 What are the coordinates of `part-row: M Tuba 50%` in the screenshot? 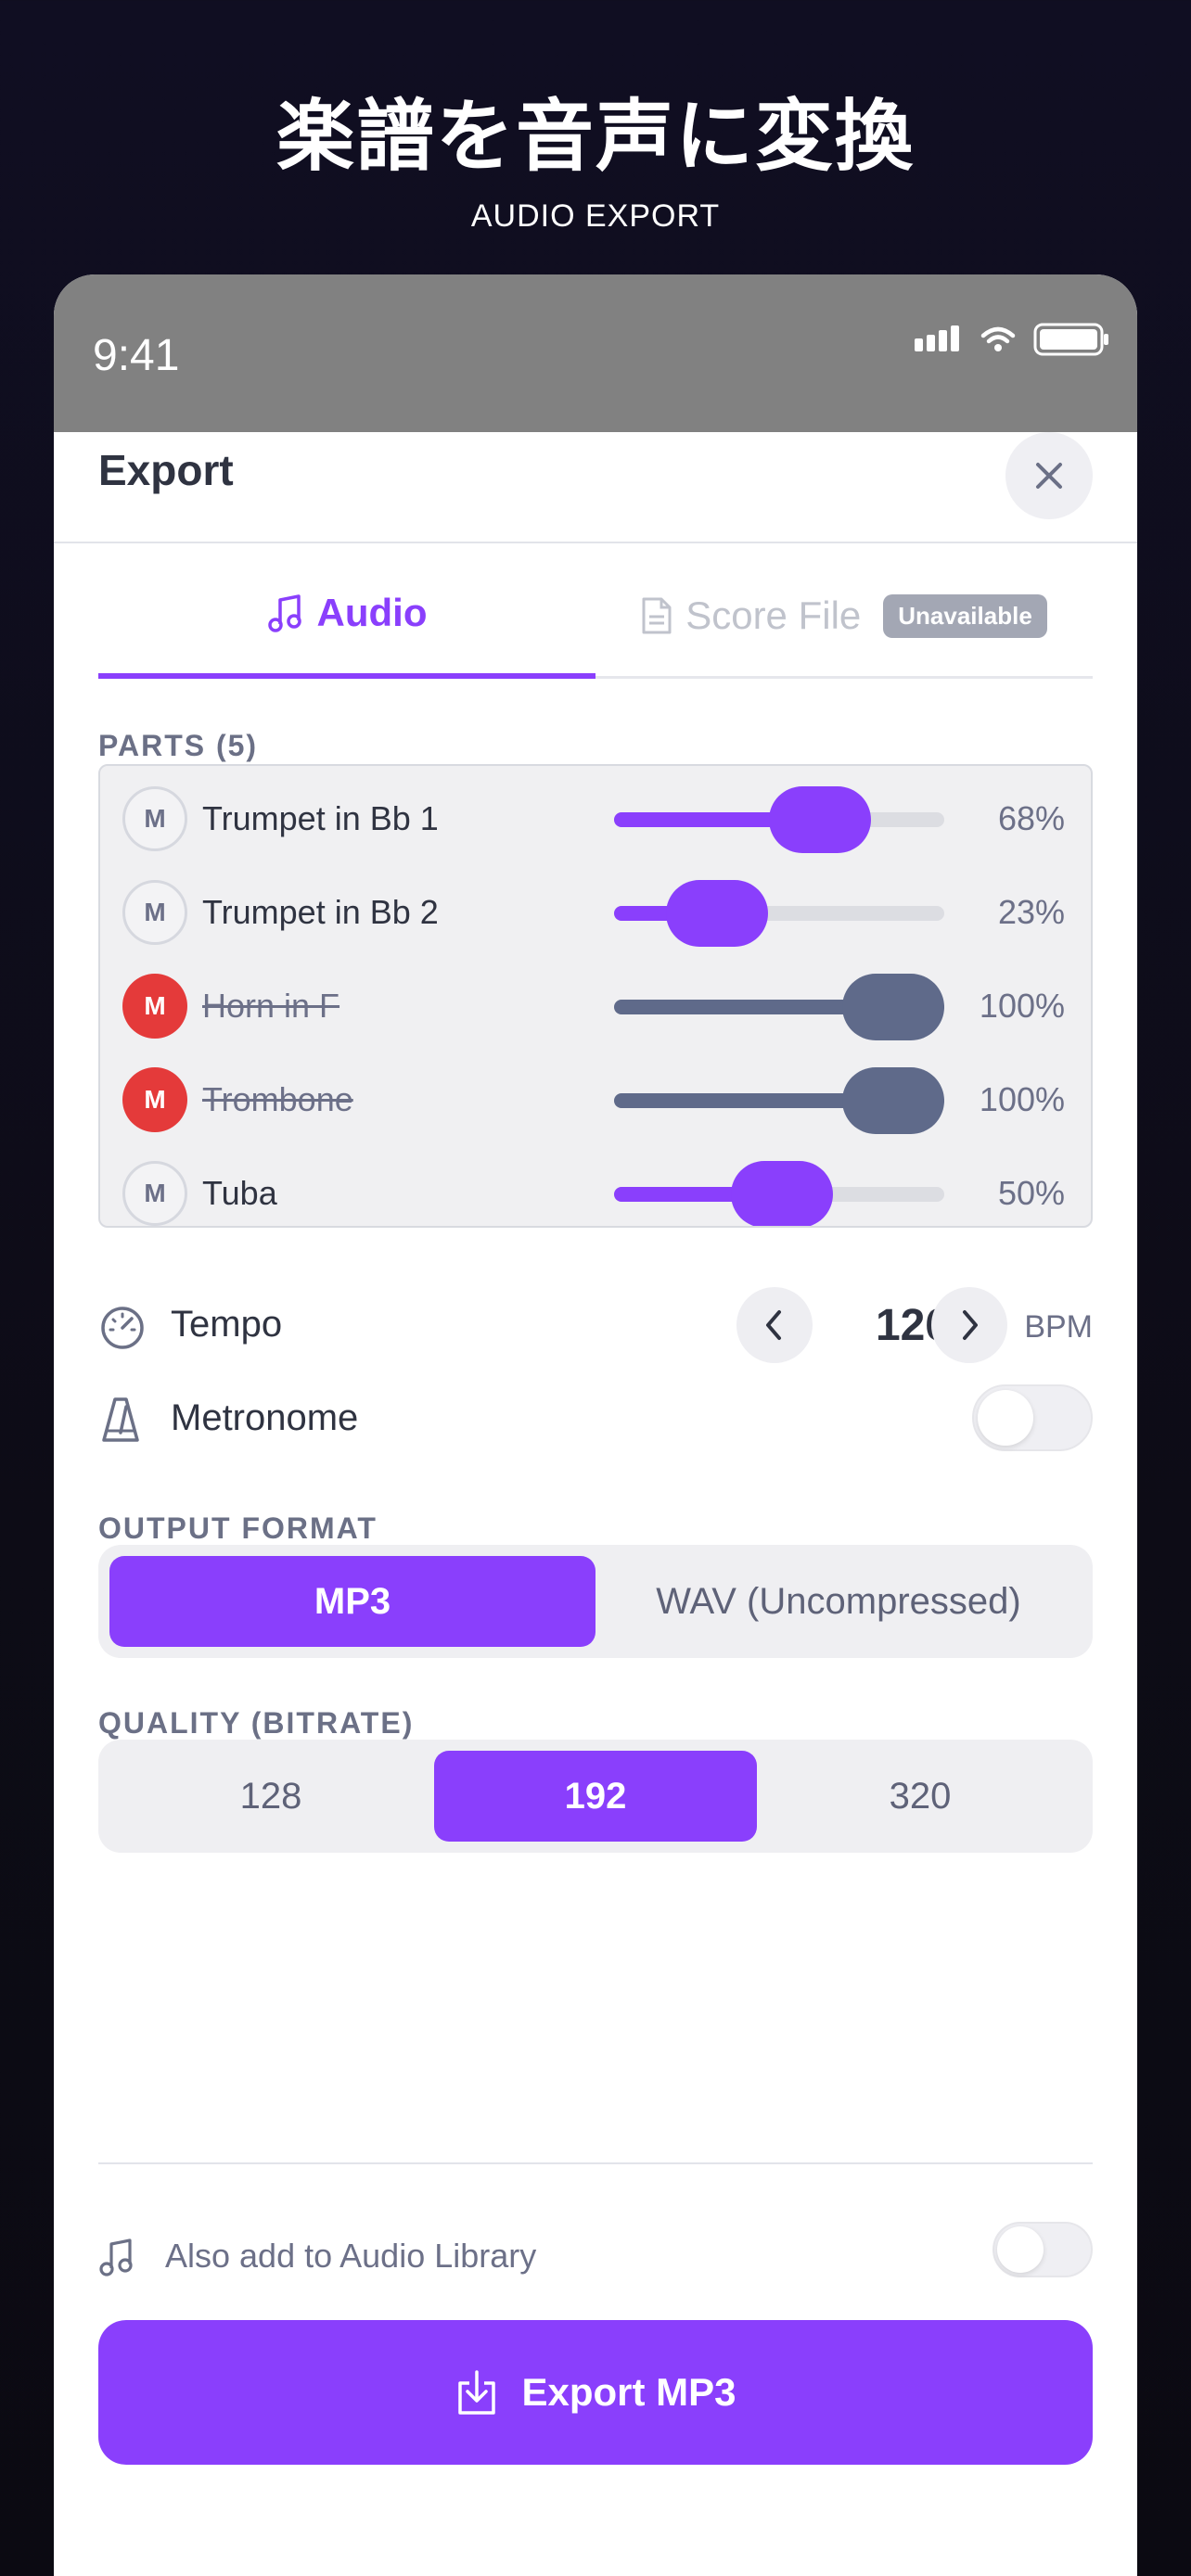 It's located at (595, 1186).